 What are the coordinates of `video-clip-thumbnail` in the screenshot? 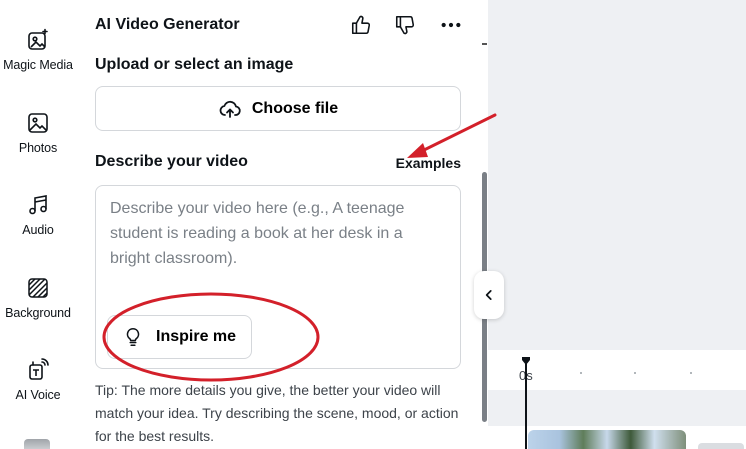 It's located at (607, 439).